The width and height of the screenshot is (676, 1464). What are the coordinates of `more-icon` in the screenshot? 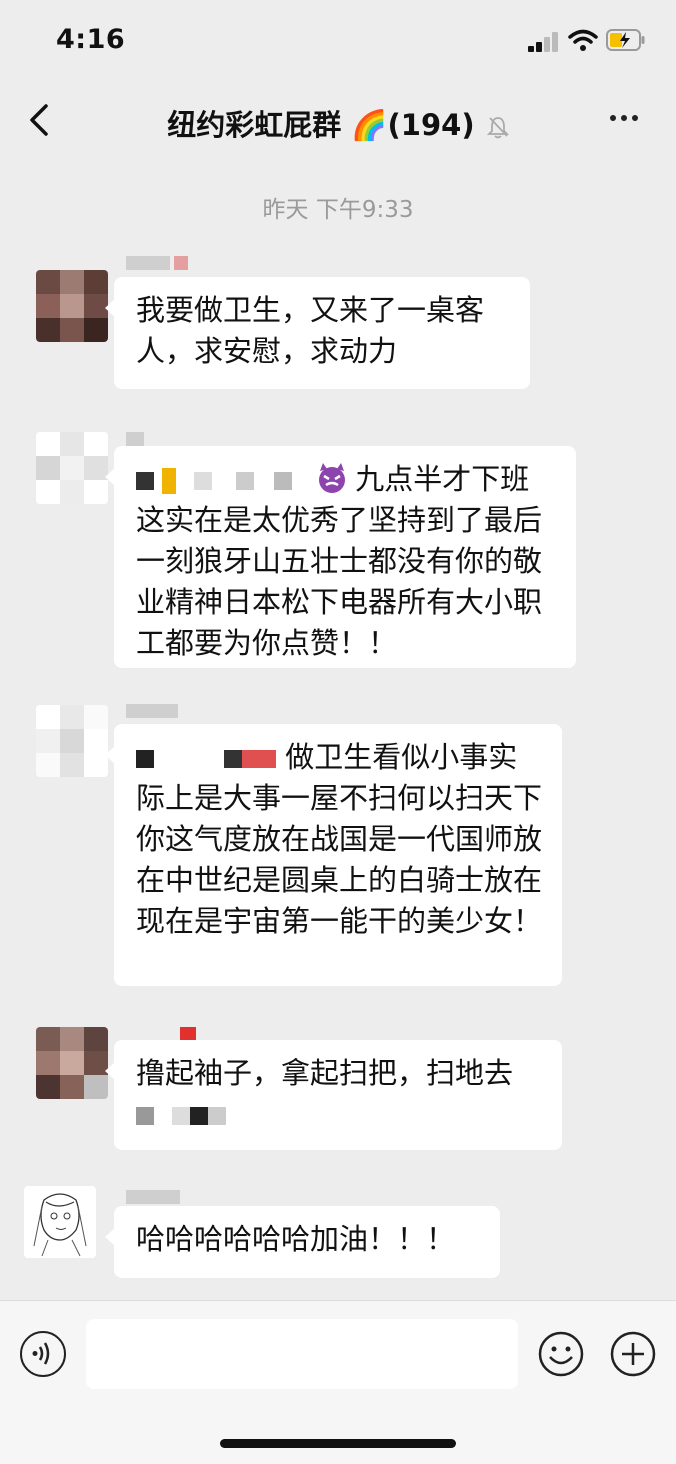 It's located at (624, 118).